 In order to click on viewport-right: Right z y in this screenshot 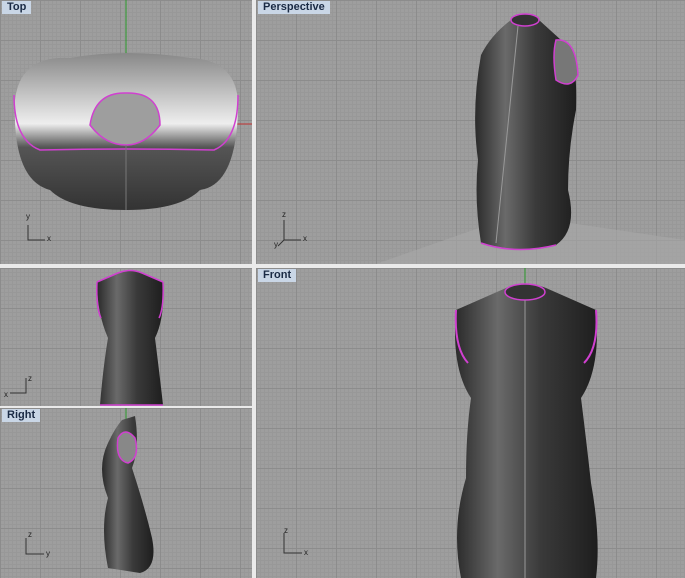, I will do `click(126, 493)`.